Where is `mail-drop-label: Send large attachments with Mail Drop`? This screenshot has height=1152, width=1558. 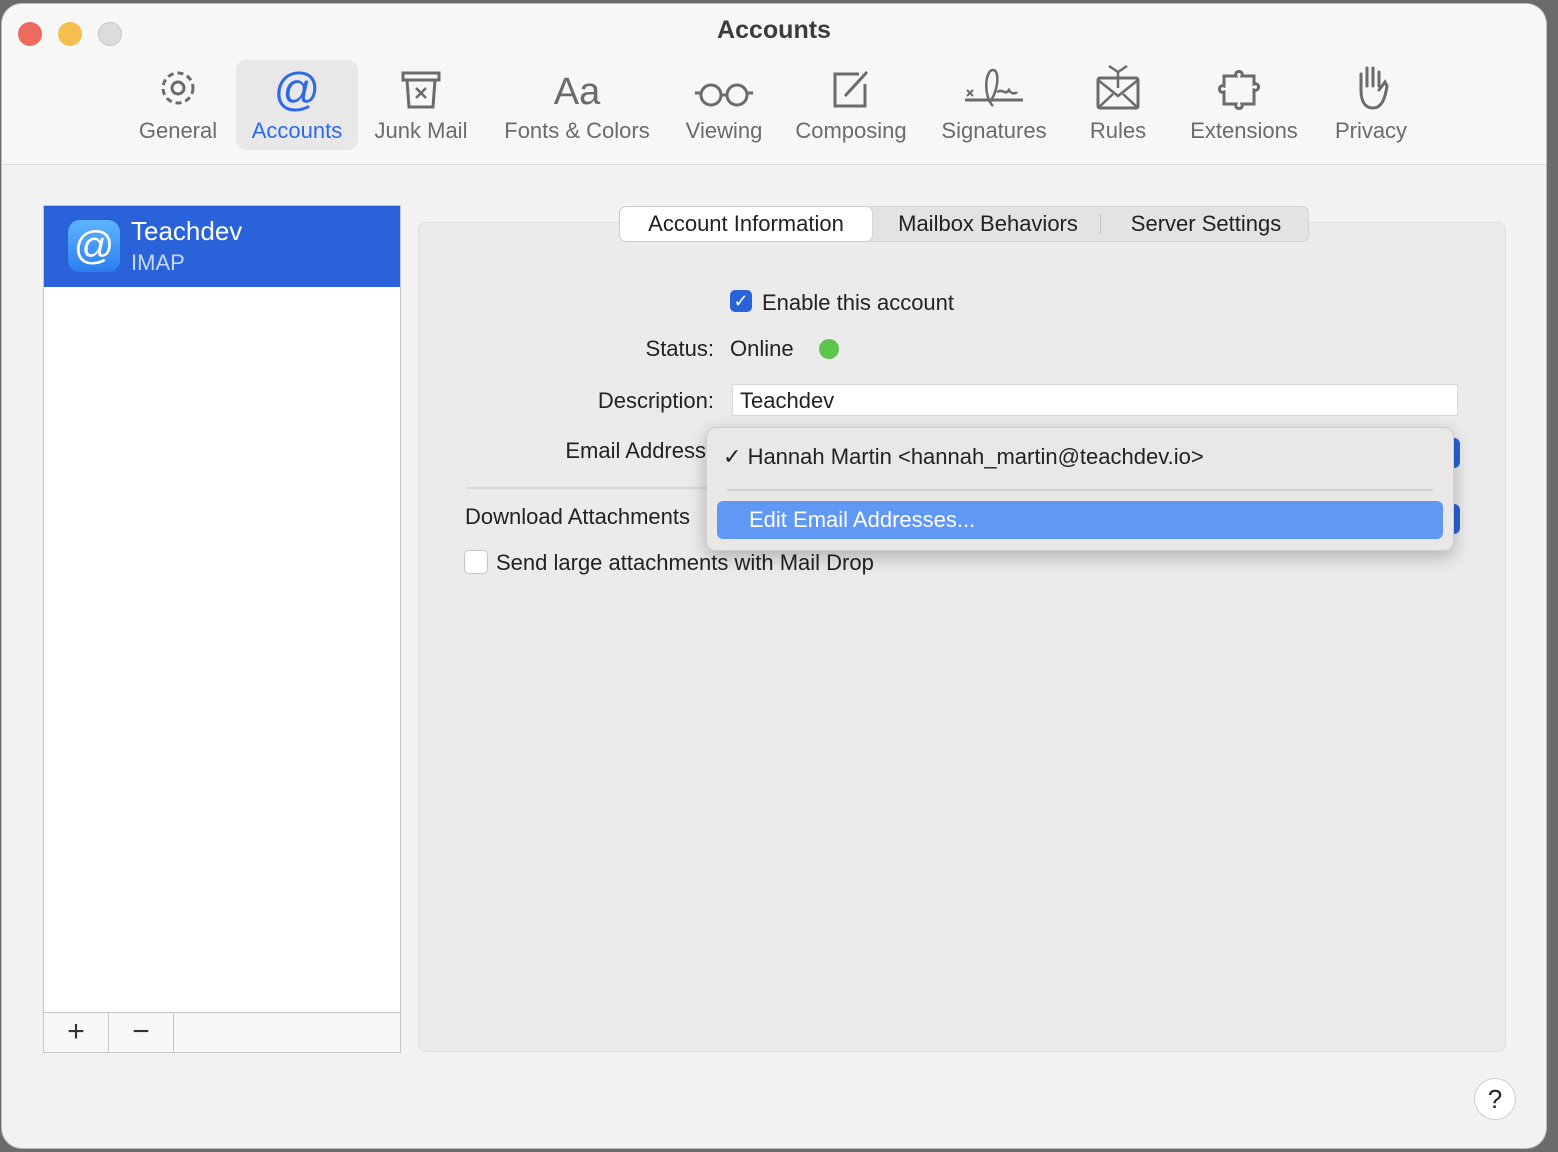
mail-drop-label: Send large attachments with Mail Drop is located at coordinates (685, 562).